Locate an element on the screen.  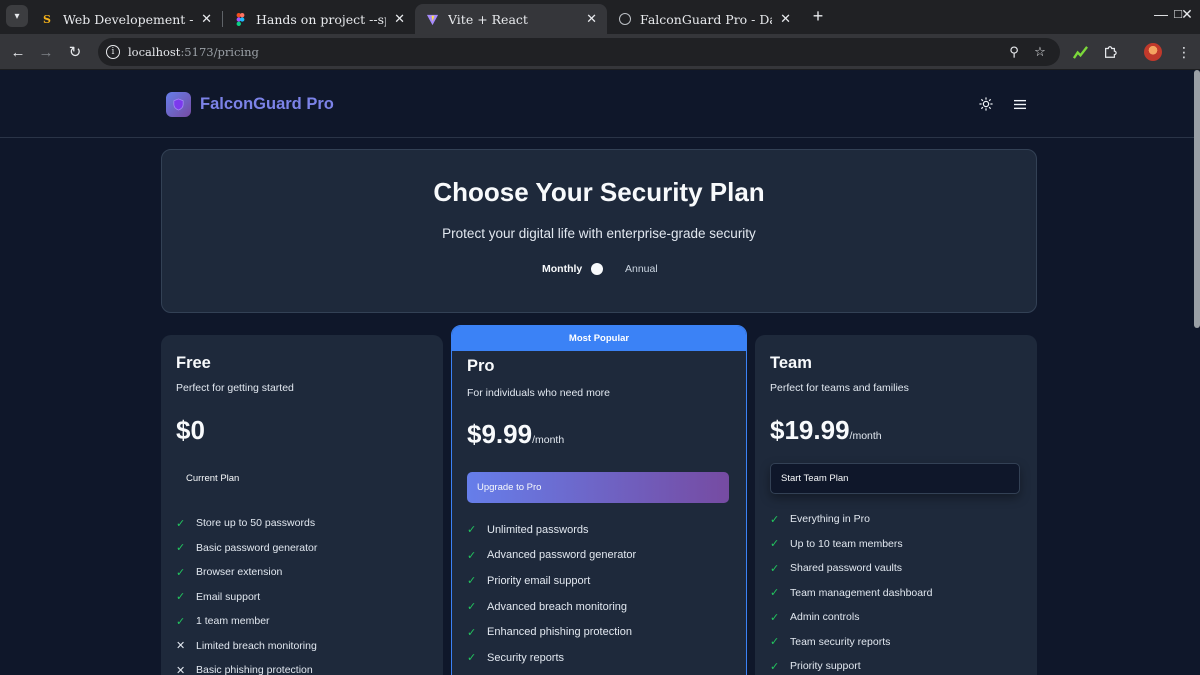
site-info-icon: i is located at coordinates (113, 52).